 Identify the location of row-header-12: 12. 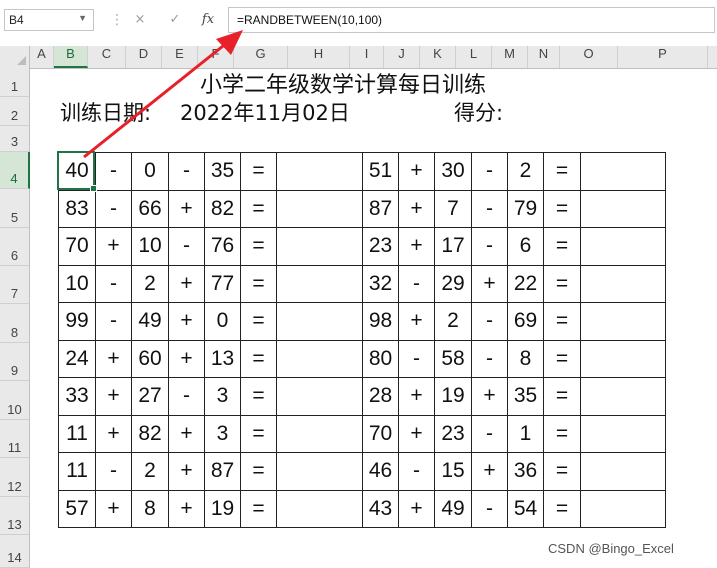
(15, 477).